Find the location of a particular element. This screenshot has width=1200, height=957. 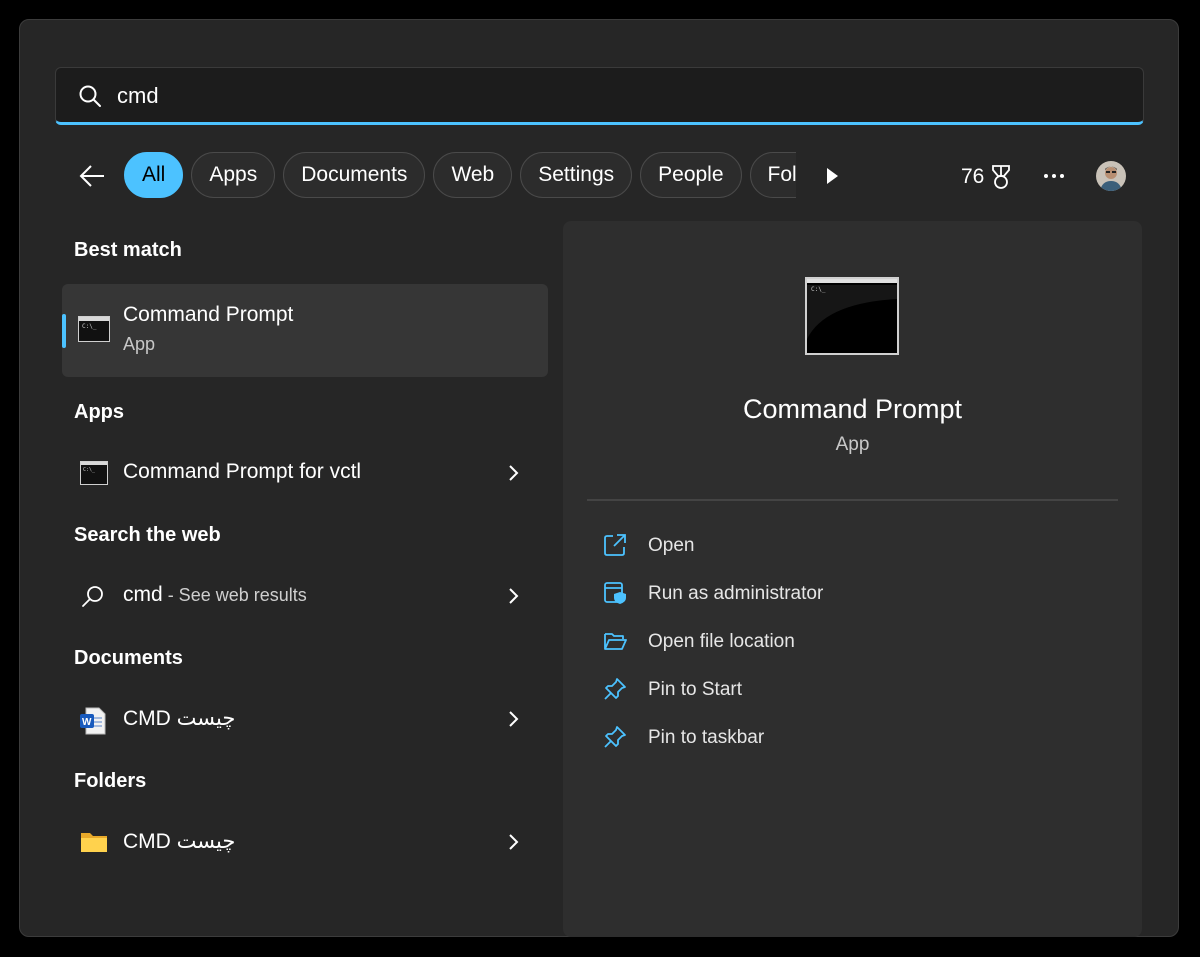

app-result-label: Command Prompt for vctl is located at coordinates (242, 471).